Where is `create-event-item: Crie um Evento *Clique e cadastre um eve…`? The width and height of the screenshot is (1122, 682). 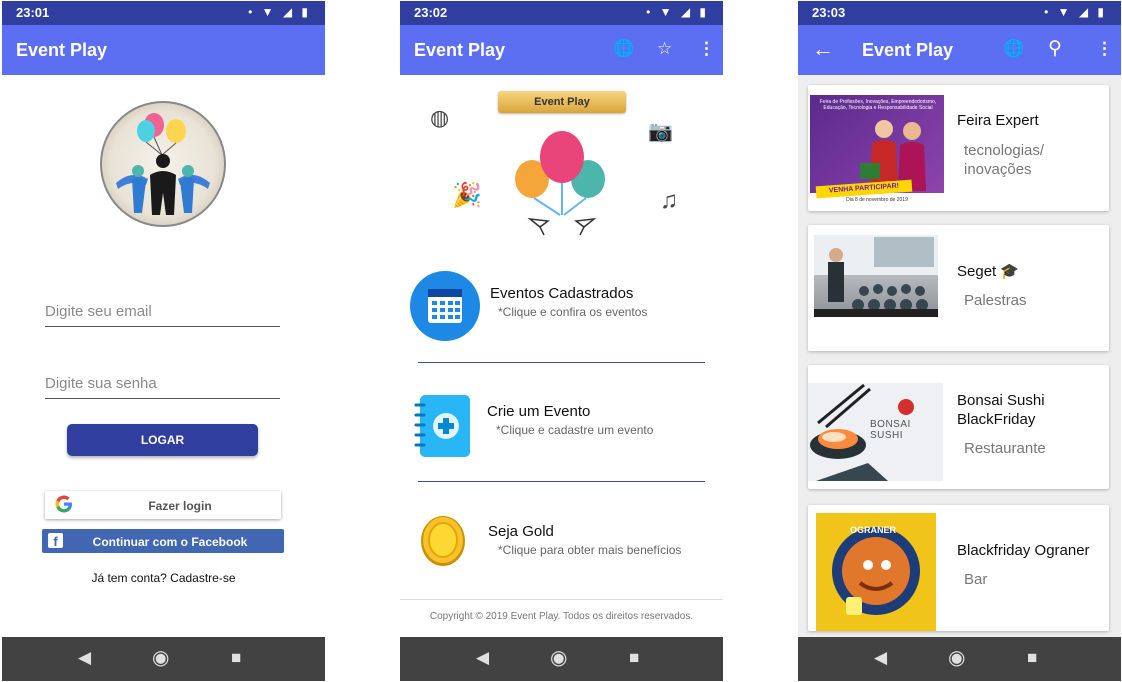
create-event-item: Crie um Evento *Clique e cadastre um eve… is located at coordinates (561, 427).